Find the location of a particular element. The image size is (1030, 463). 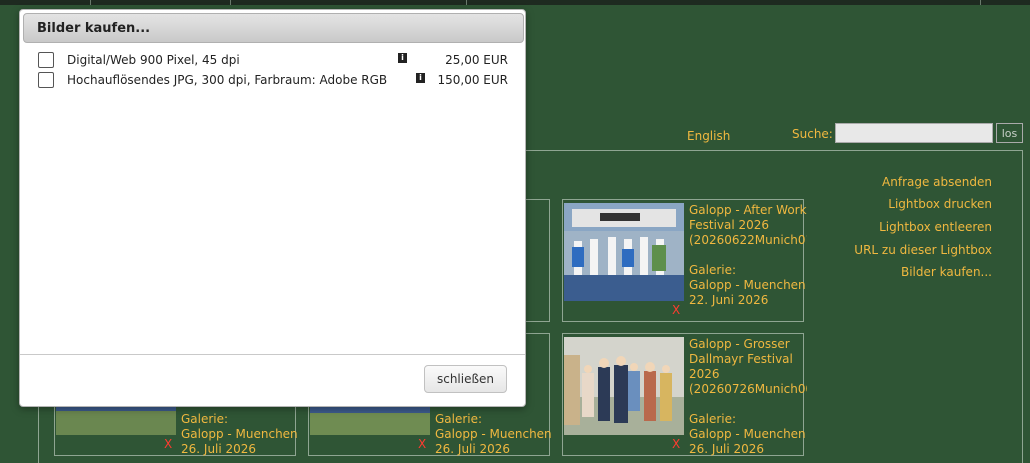

caption-line: Galopp - Grosser is located at coordinates (748, 344).